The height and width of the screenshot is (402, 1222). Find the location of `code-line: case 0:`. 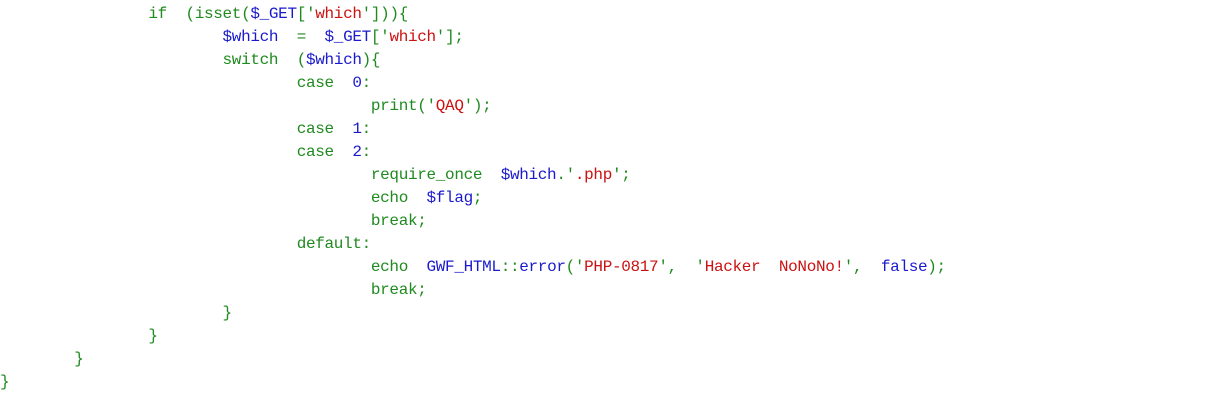

code-line: case 0: is located at coordinates (611, 83).